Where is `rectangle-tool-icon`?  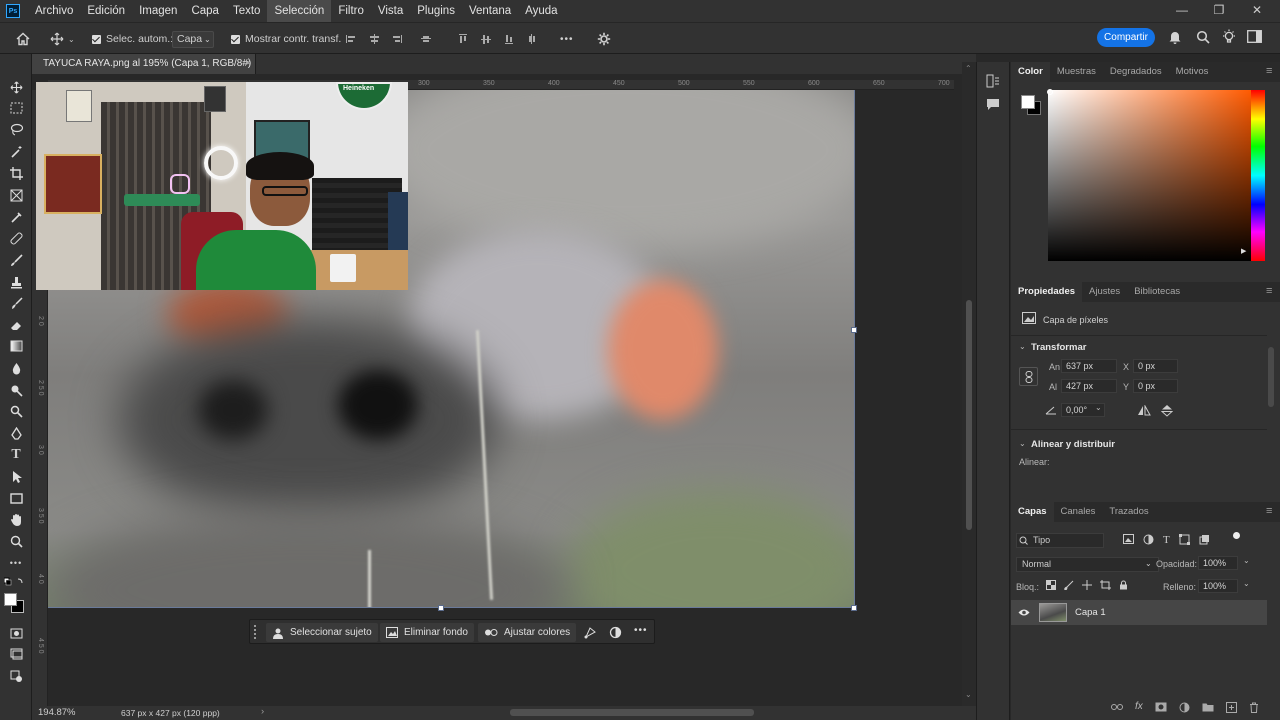
rectangle-tool-icon is located at coordinates (16, 498).